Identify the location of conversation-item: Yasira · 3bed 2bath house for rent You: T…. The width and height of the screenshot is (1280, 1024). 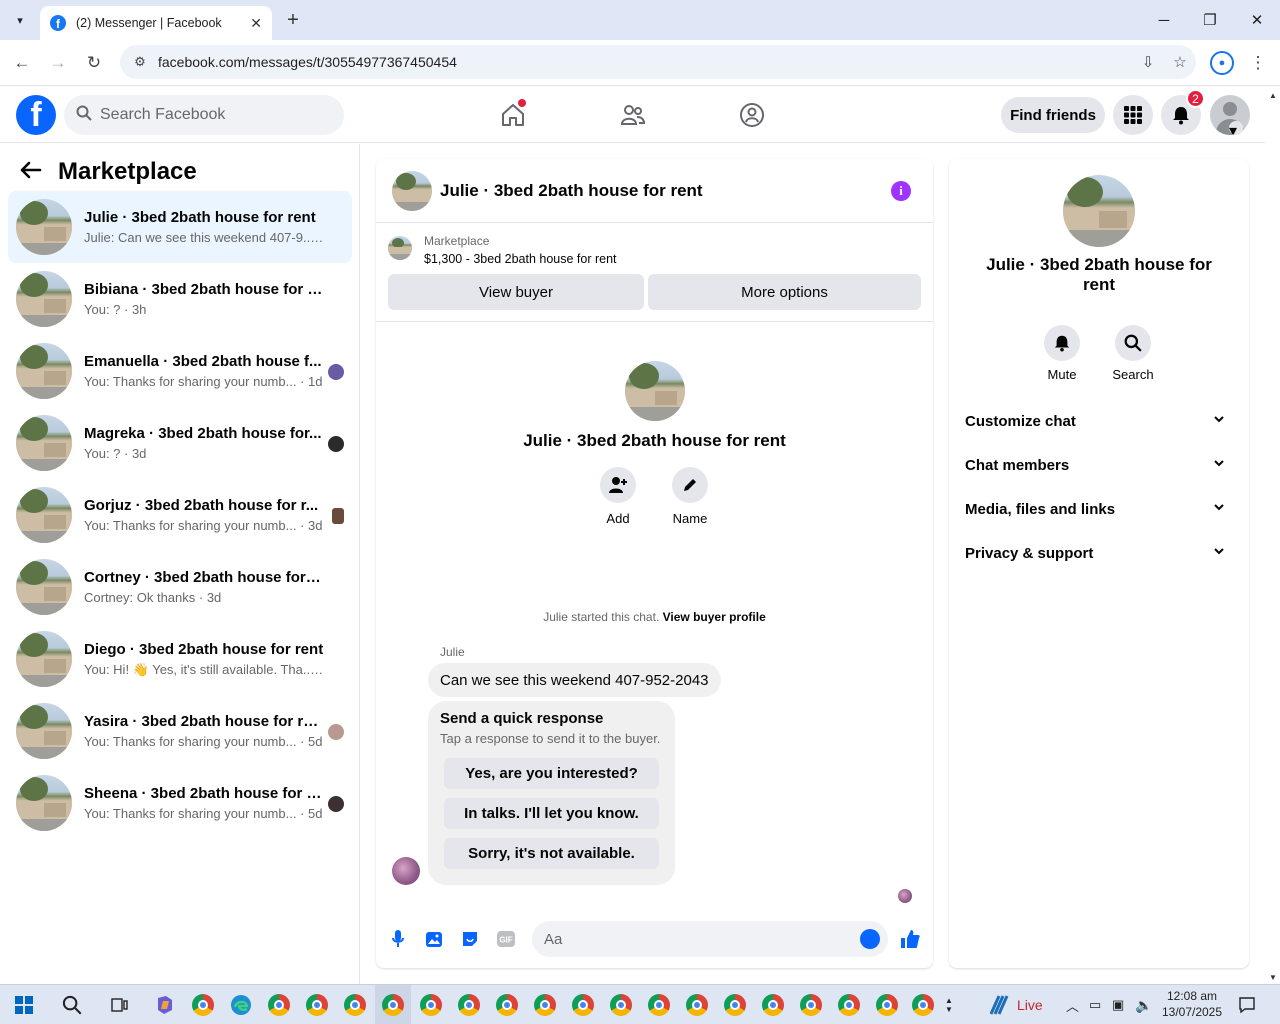
(180, 731).